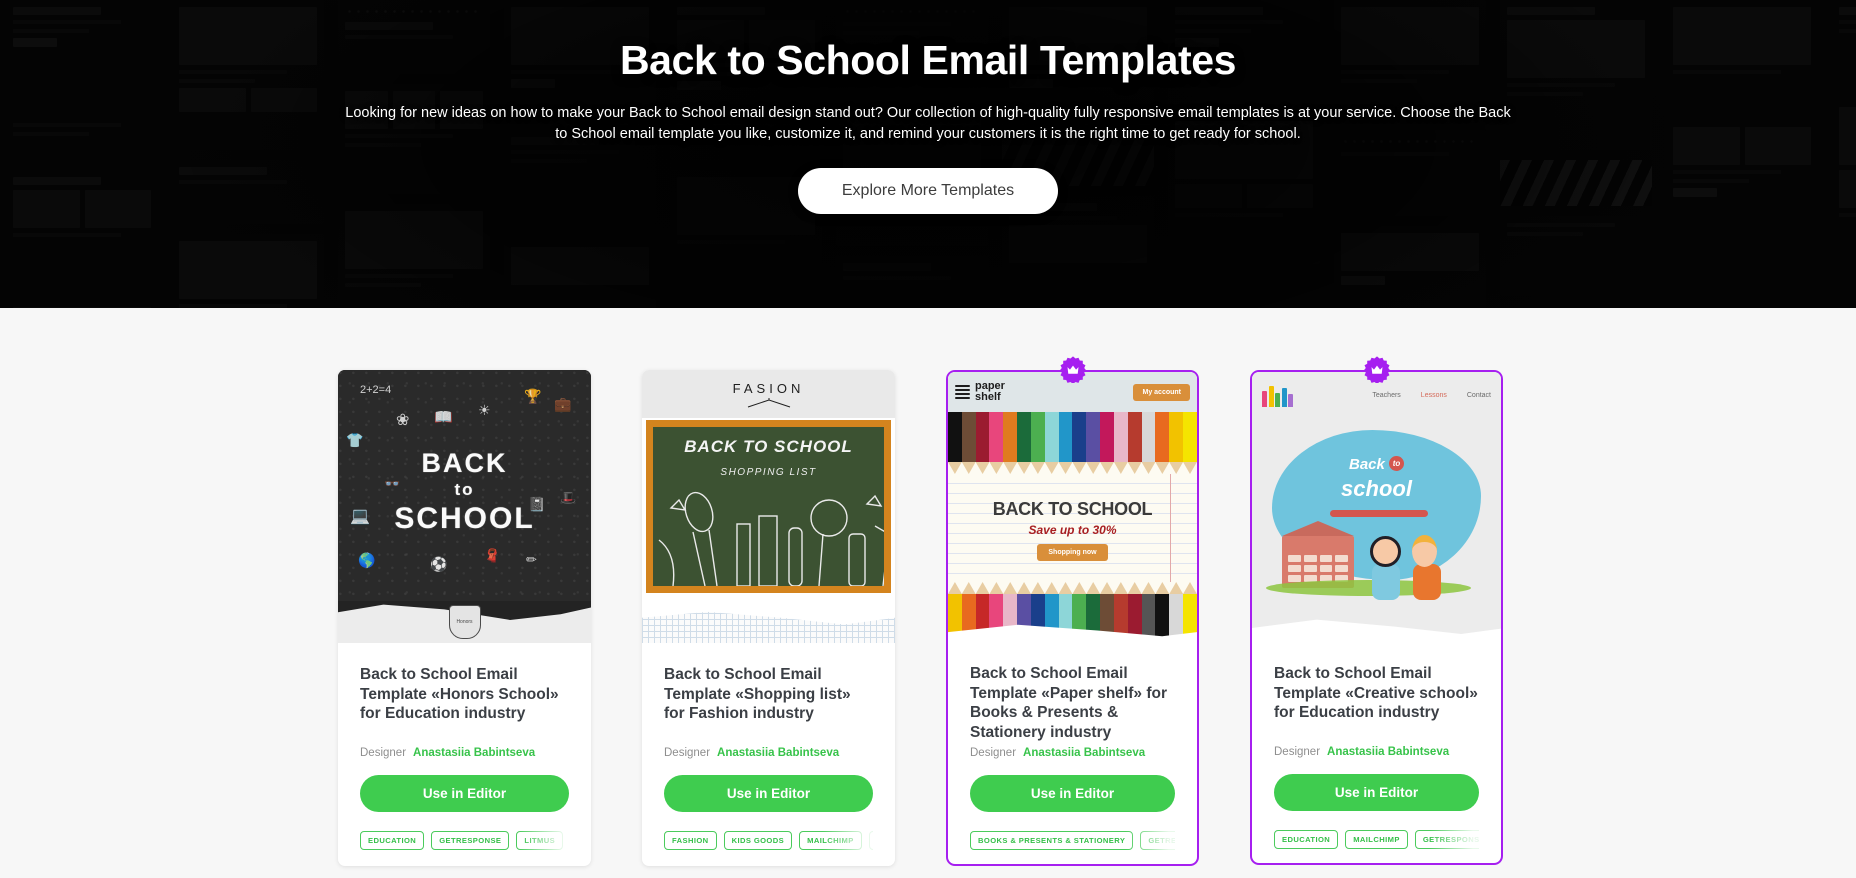 This screenshot has width=1856, height=878. What do you see at coordinates (1318, 528) in the screenshot?
I see `school-roof` at bounding box center [1318, 528].